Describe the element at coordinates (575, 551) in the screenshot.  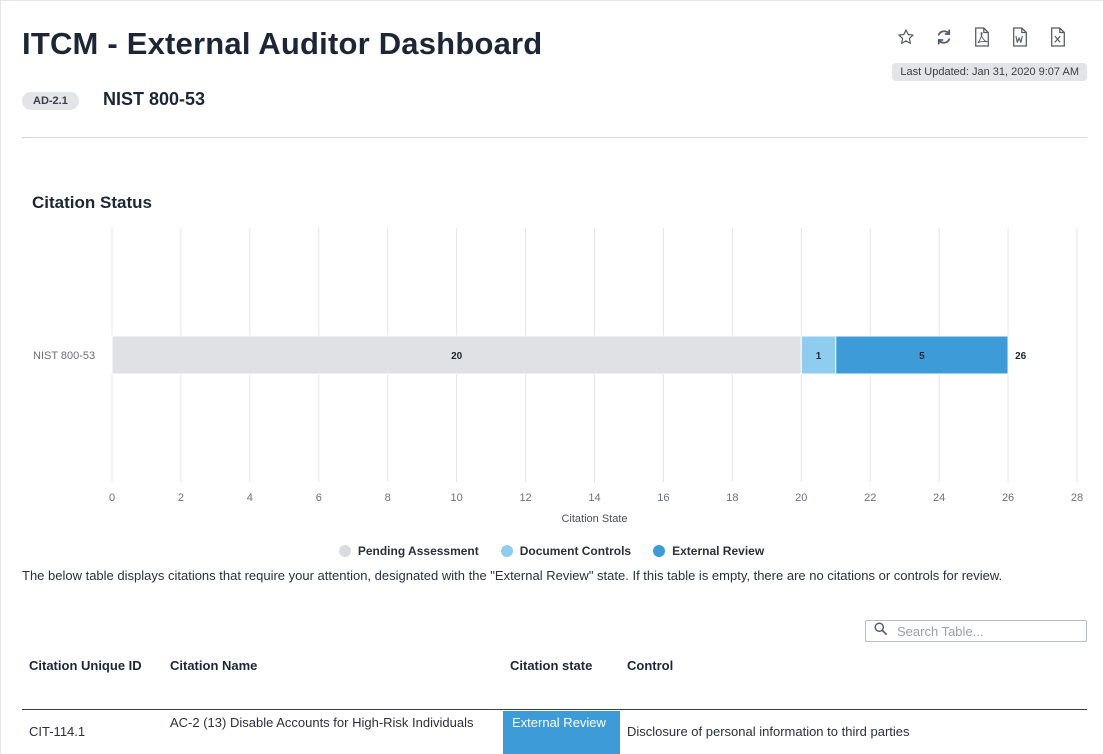
I see `legend-label: Document Controls` at that location.